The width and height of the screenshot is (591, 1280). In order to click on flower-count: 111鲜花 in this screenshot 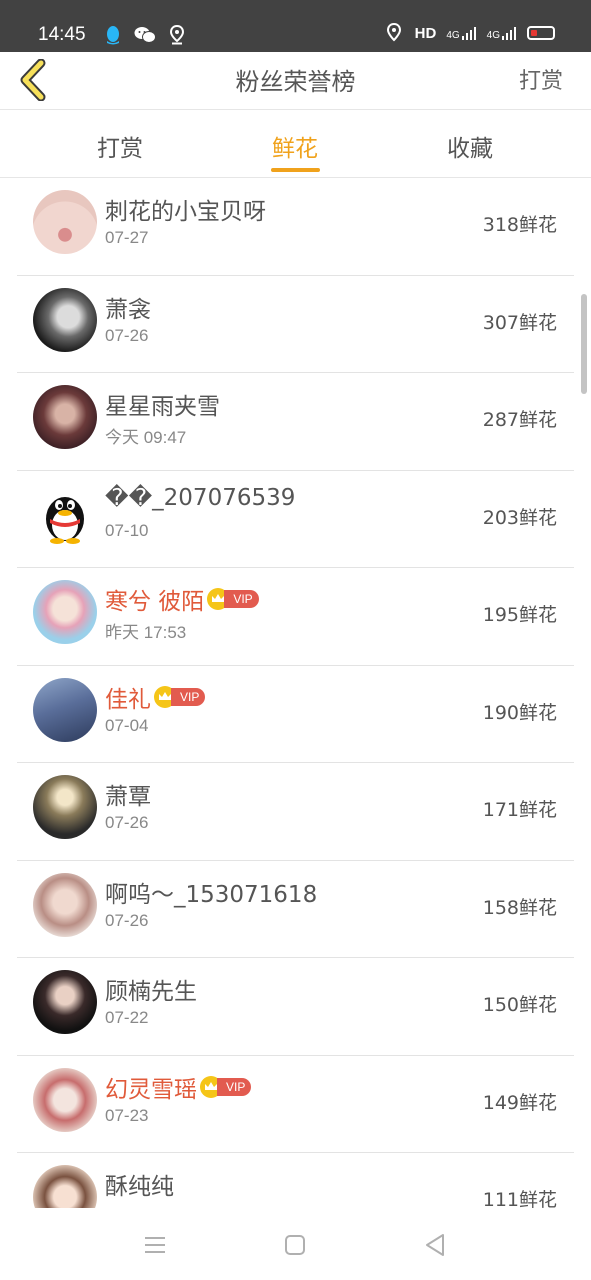, I will do `click(519, 1198)`.